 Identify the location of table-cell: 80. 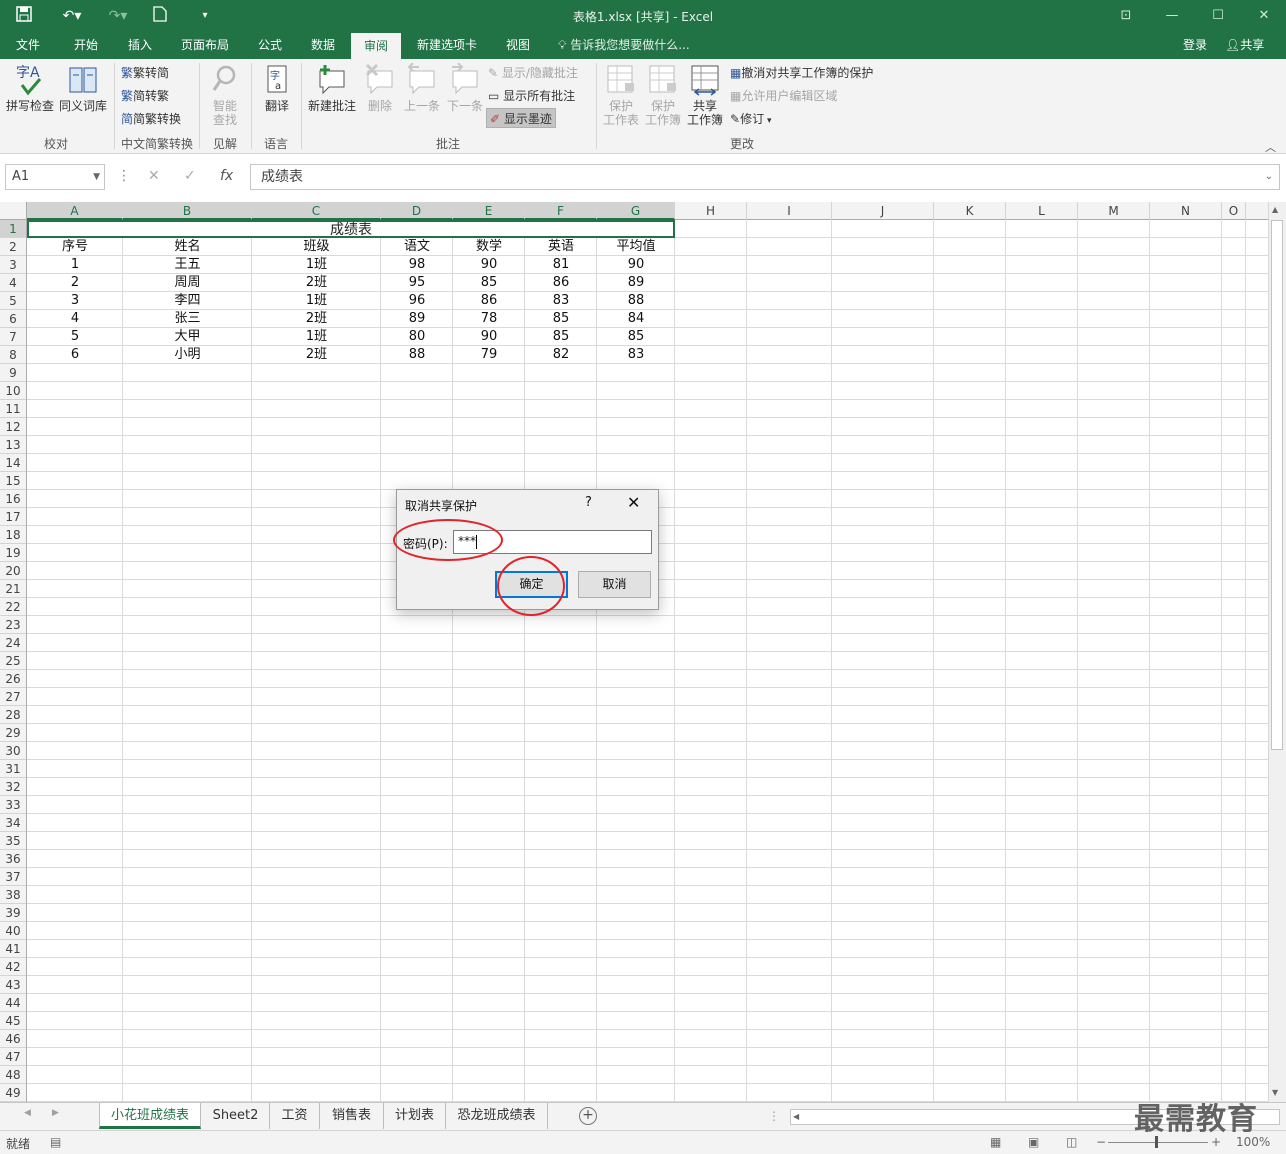
(417, 337).